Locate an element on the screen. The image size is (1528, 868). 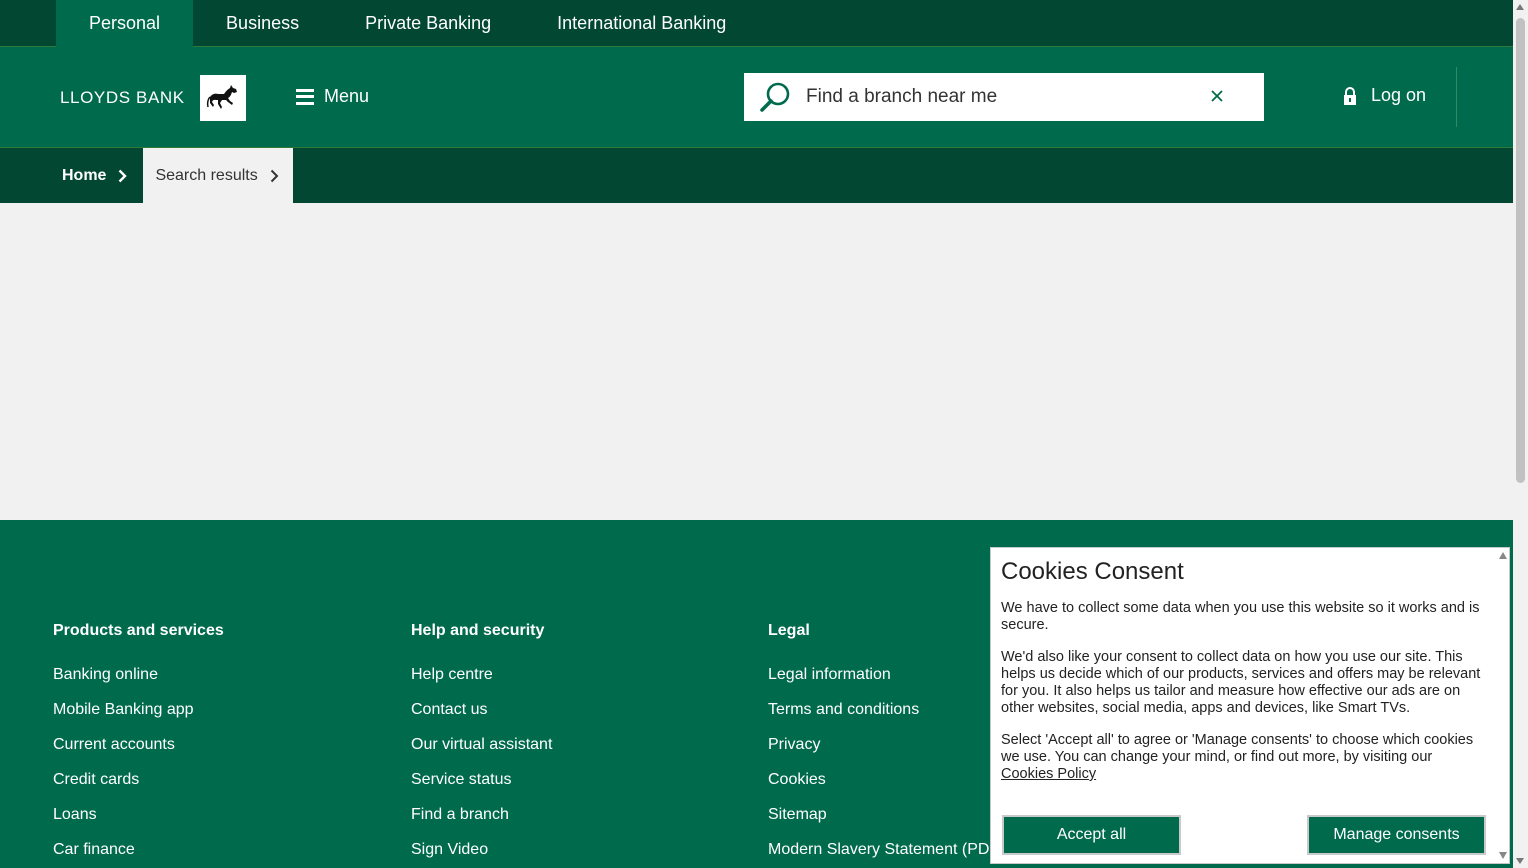
footer-link: Legal information is located at coordinates (878, 683).